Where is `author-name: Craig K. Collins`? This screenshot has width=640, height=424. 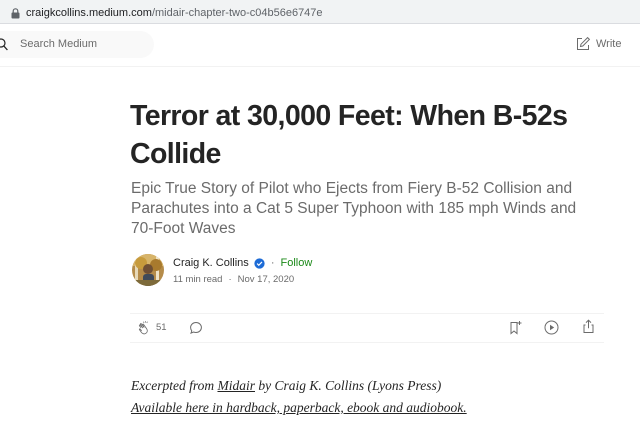
author-name: Craig K. Collins is located at coordinates (211, 263).